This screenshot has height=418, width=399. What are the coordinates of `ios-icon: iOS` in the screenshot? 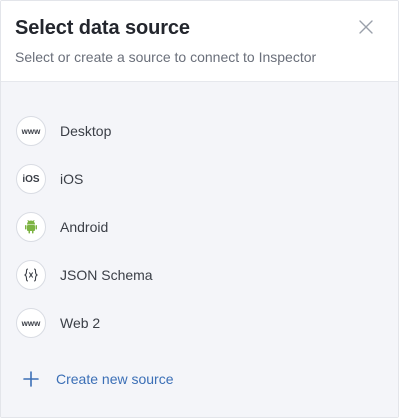 It's located at (31, 179).